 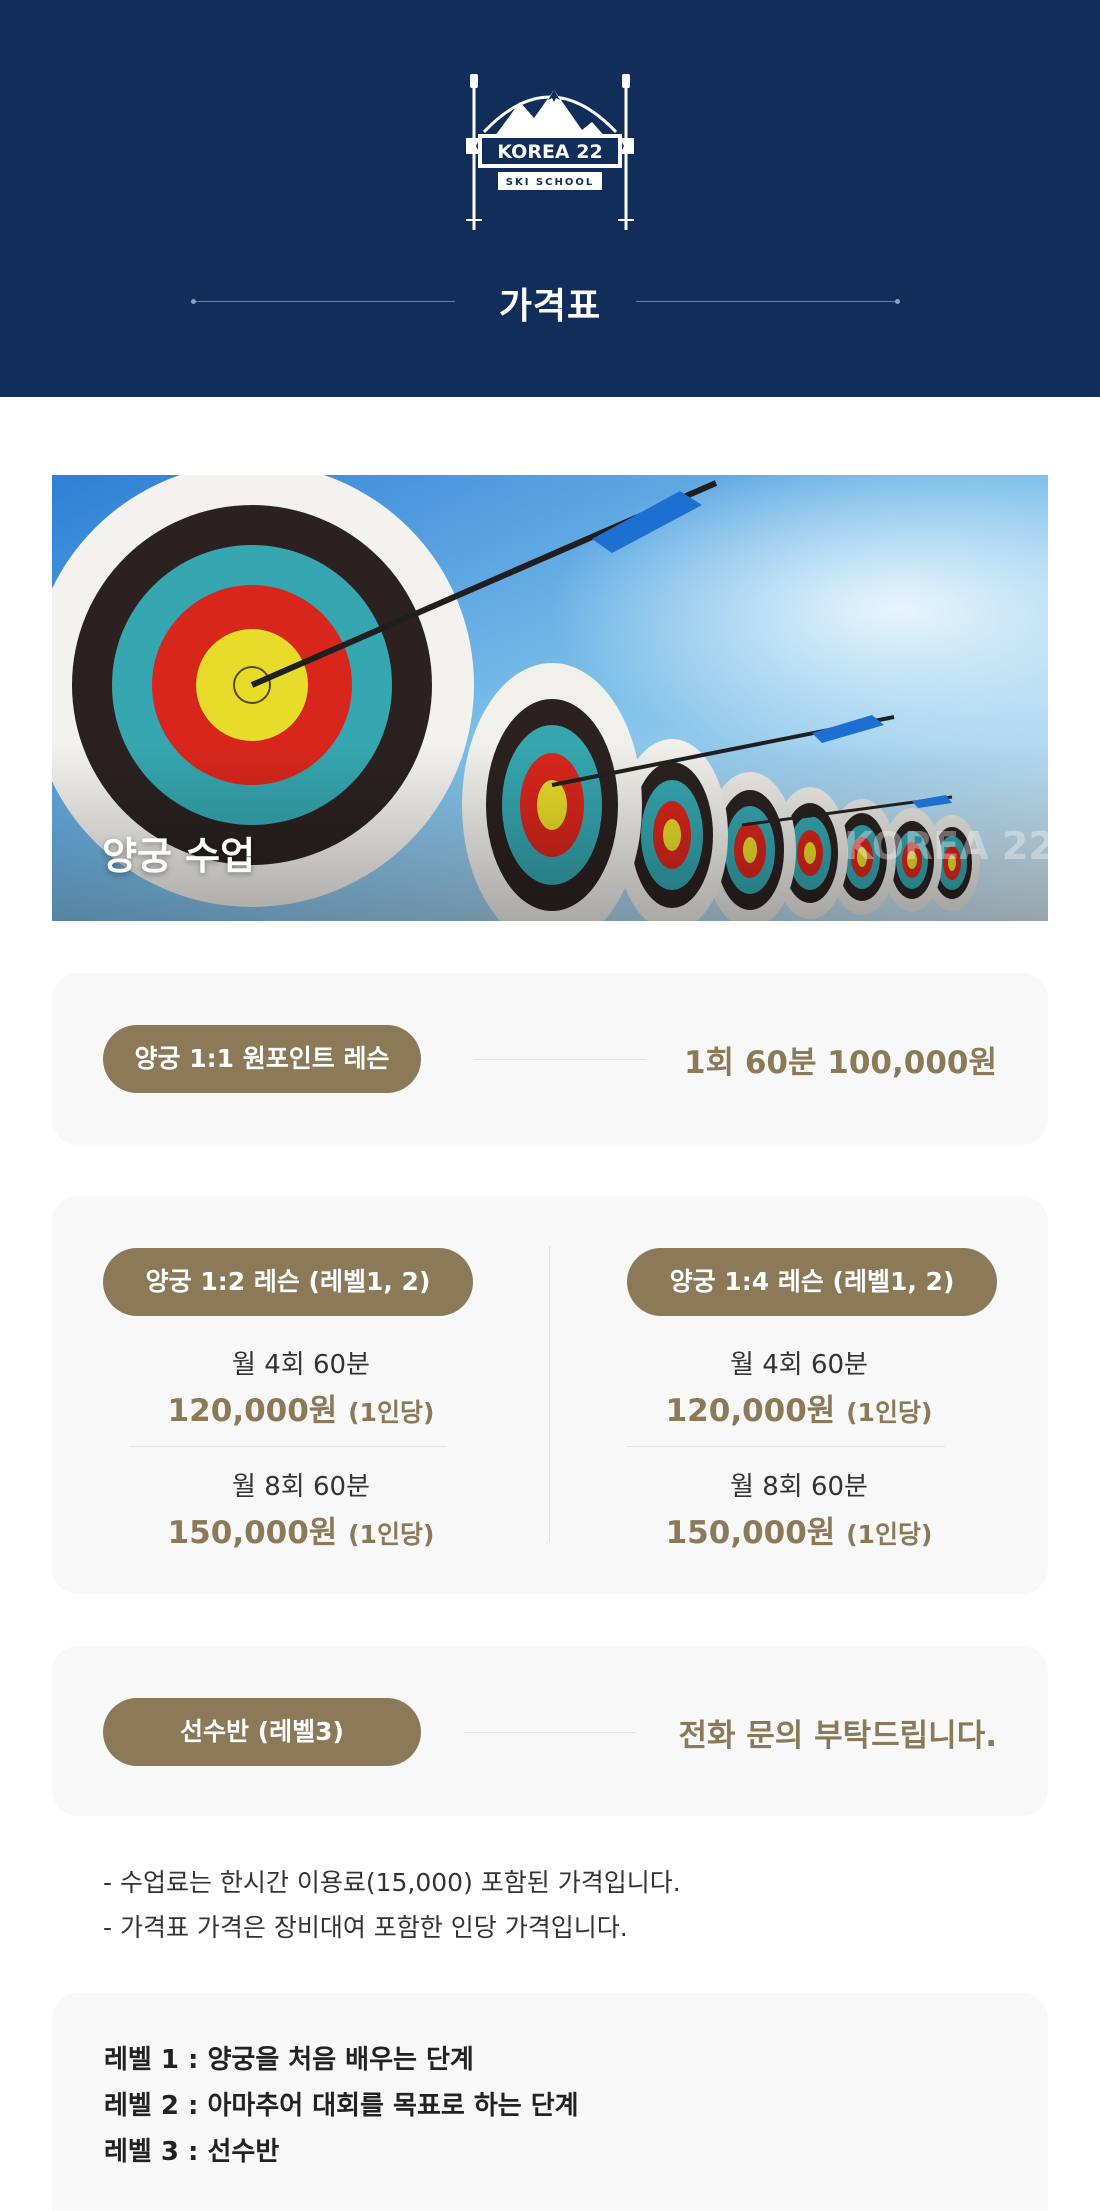 What do you see at coordinates (768, 301) in the screenshot?
I see `title-divider-right` at bounding box center [768, 301].